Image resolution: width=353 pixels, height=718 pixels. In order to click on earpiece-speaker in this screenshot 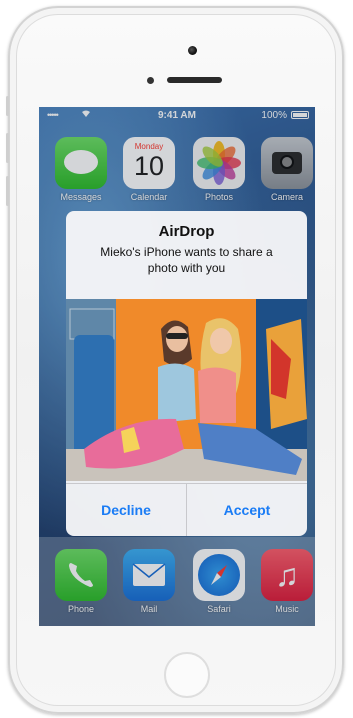, I will do `click(194, 80)`.